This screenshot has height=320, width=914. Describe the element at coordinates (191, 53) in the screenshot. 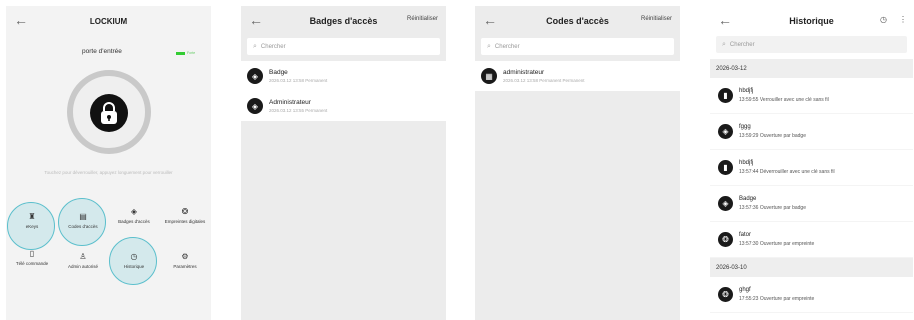

I see `battery-label: Forte` at that location.